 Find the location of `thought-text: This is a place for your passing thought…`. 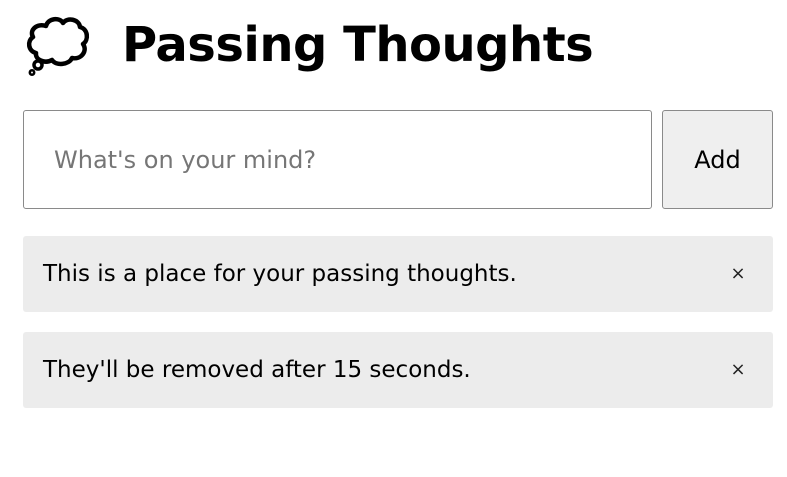

thought-text: This is a place for your passing thought… is located at coordinates (280, 274).